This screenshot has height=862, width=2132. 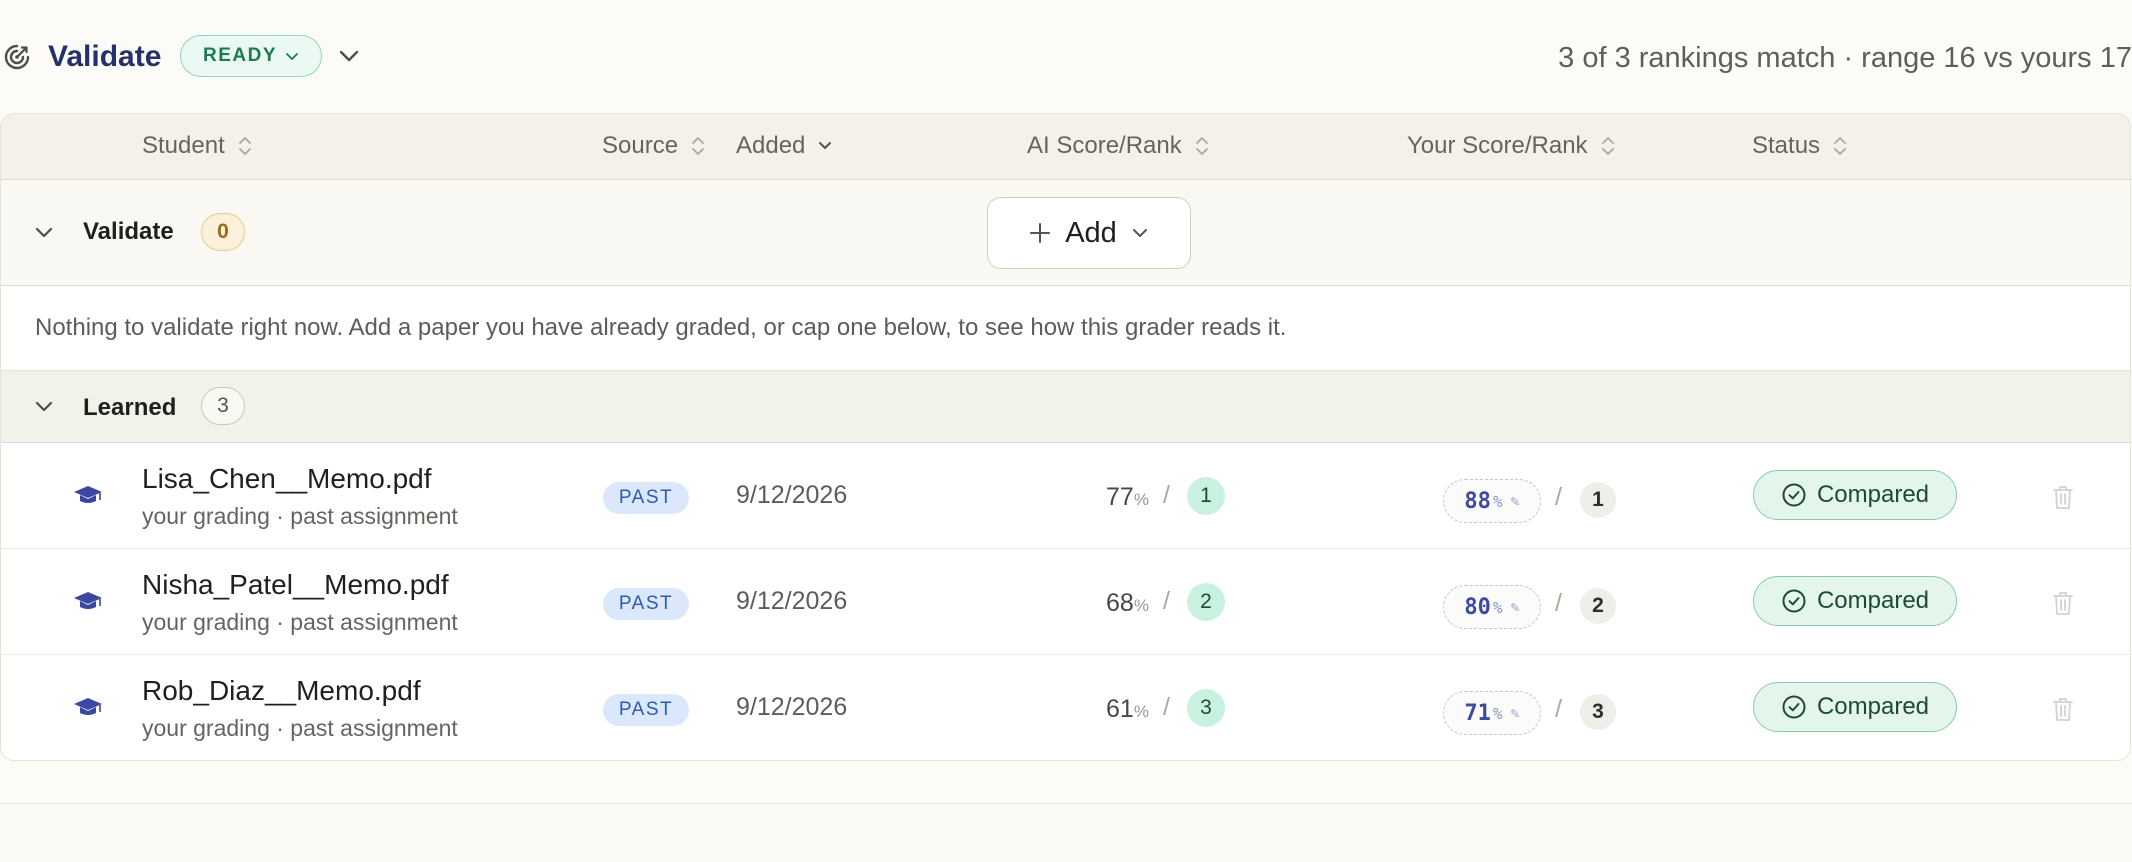 What do you see at coordinates (1477, 607) in the screenshot?
I see `your-score-value: 80` at bounding box center [1477, 607].